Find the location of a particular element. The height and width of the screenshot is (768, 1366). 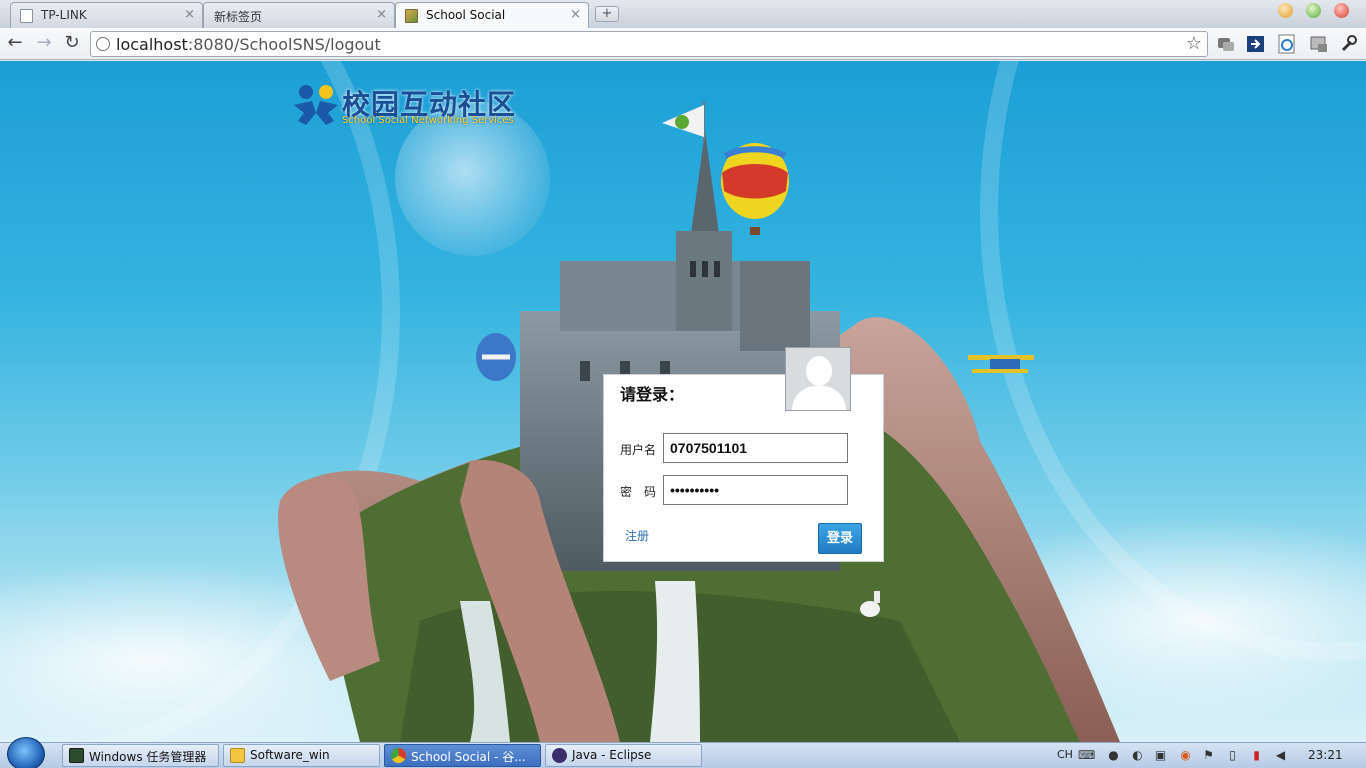

eclipse-icon is located at coordinates (559, 755).